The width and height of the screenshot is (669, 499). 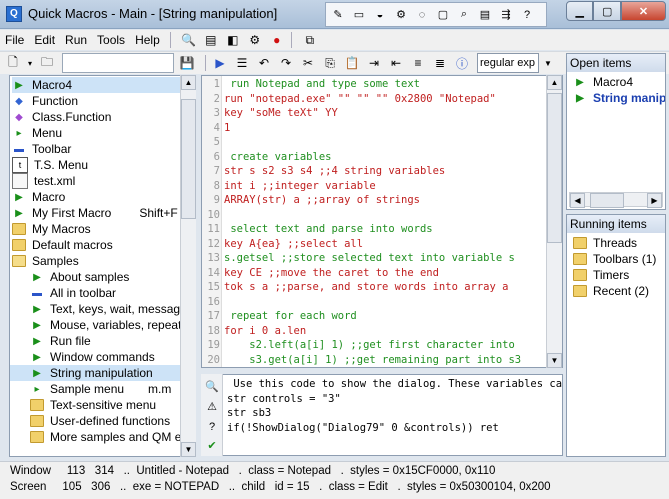 I want to click on dialog-icon: ▤, so click(x=485, y=15).